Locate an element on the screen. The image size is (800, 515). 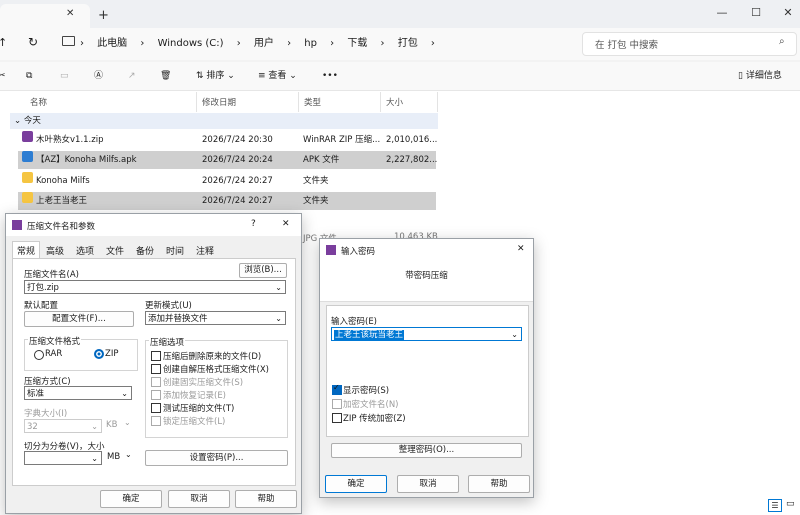
update-mode-label: 更新模式(U) is located at coordinates (168, 306).